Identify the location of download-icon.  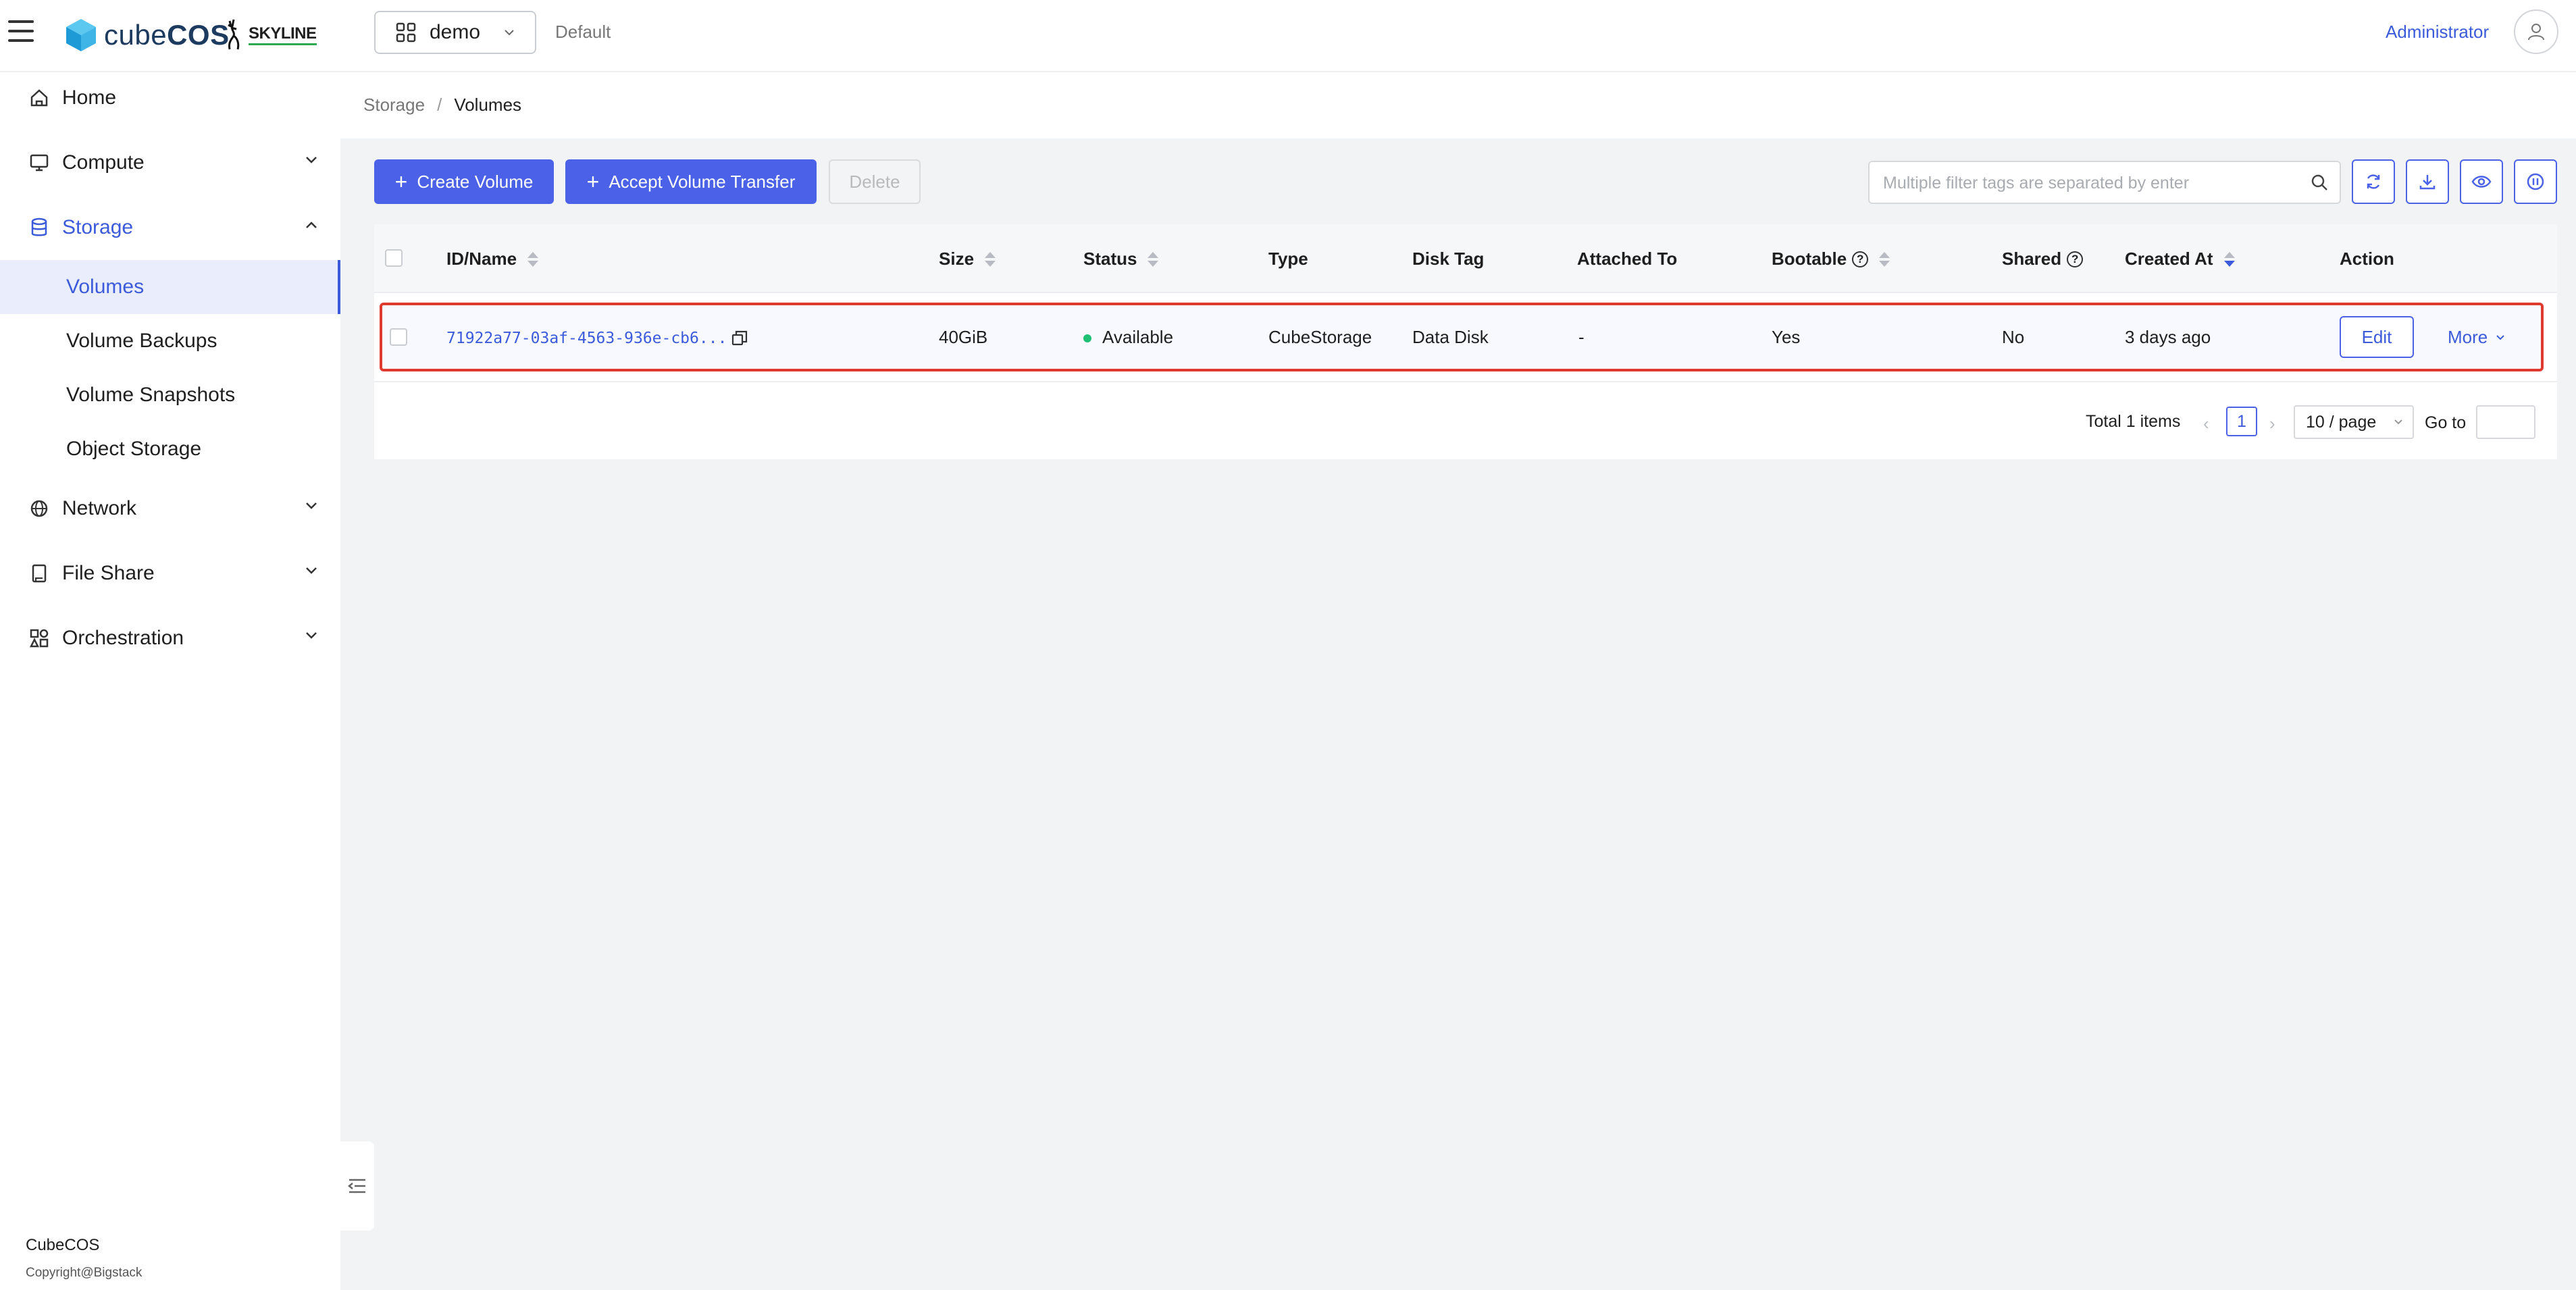
(2427, 182).